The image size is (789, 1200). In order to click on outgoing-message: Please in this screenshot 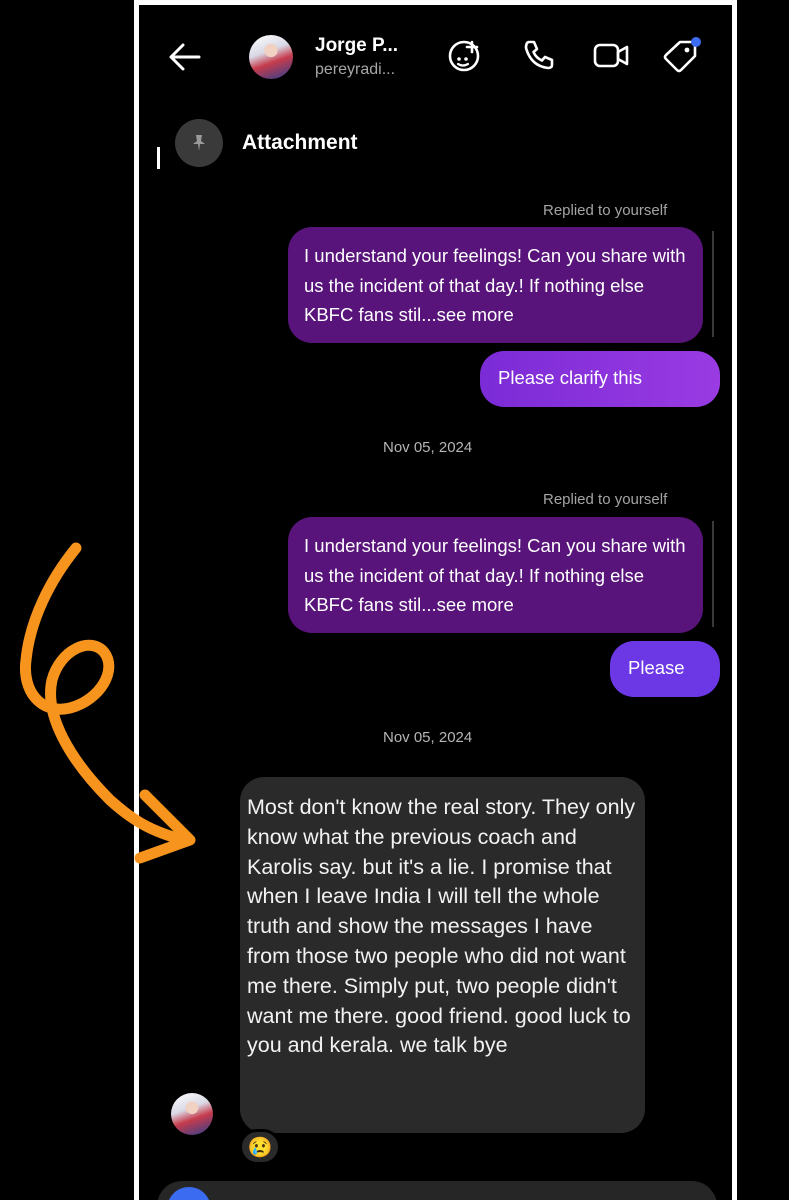, I will do `click(665, 669)`.